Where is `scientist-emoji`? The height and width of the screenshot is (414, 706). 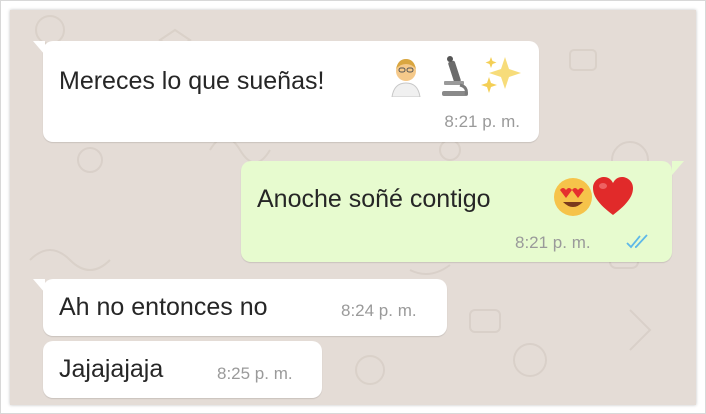
scientist-emoji is located at coordinates (406, 78).